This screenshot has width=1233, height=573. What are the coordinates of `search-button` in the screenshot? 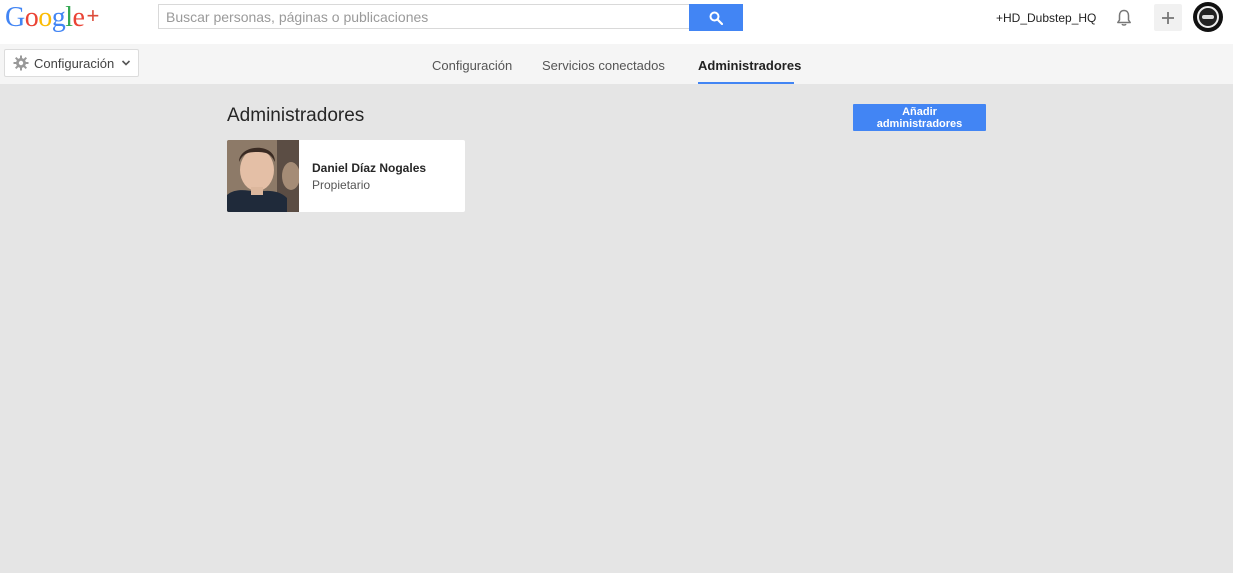 It's located at (716, 17).